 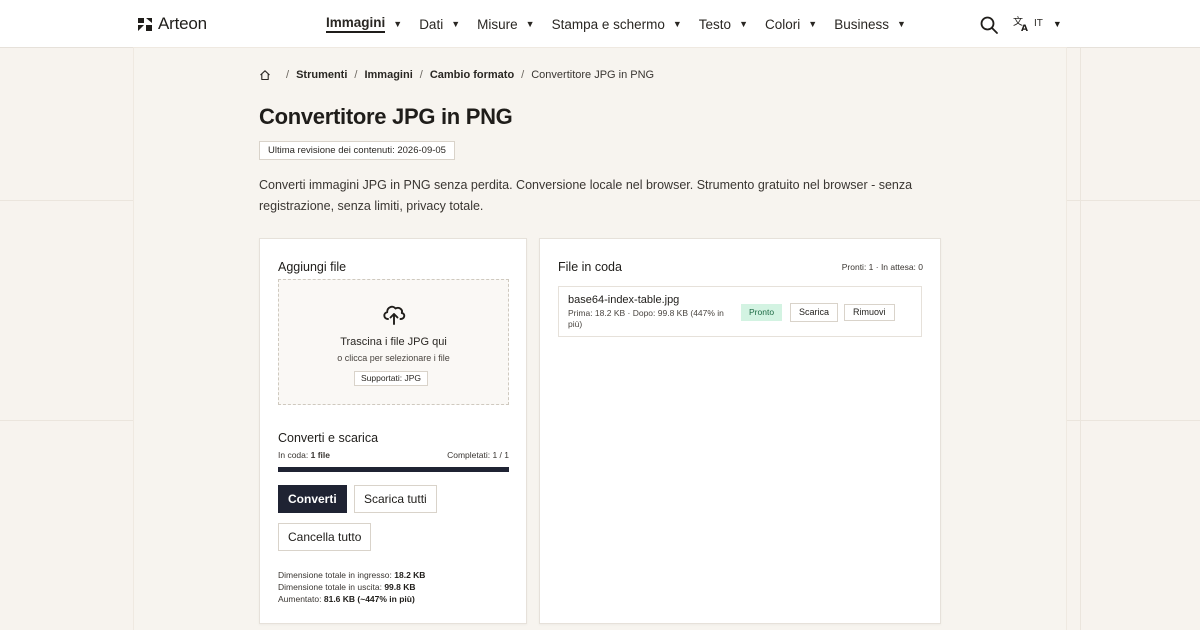 What do you see at coordinates (814, 312) in the screenshot?
I see `download-file-button: Scarica` at bounding box center [814, 312].